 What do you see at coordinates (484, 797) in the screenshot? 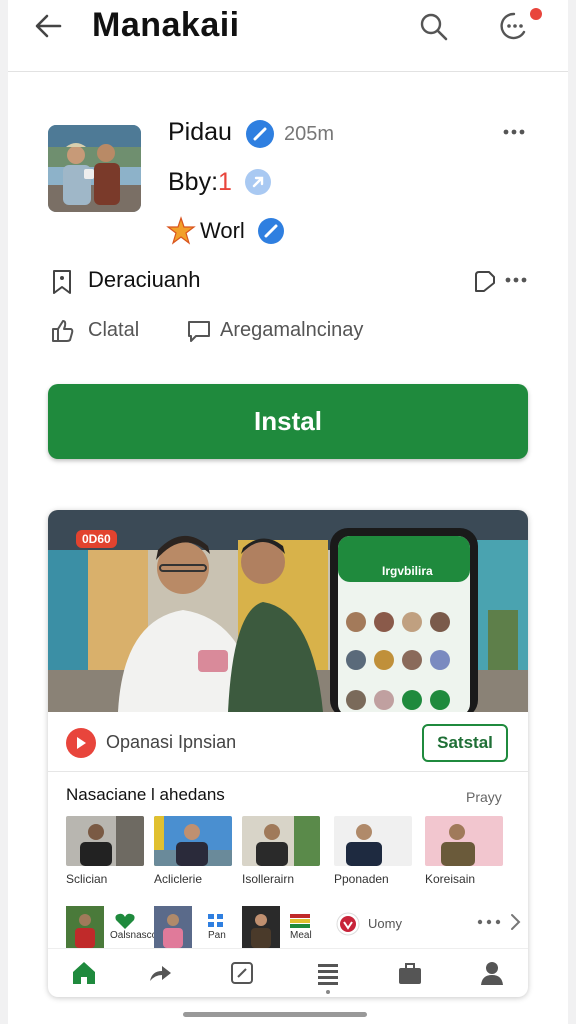
I see `list-more-link: Prayy` at bounding box center [484, 797].